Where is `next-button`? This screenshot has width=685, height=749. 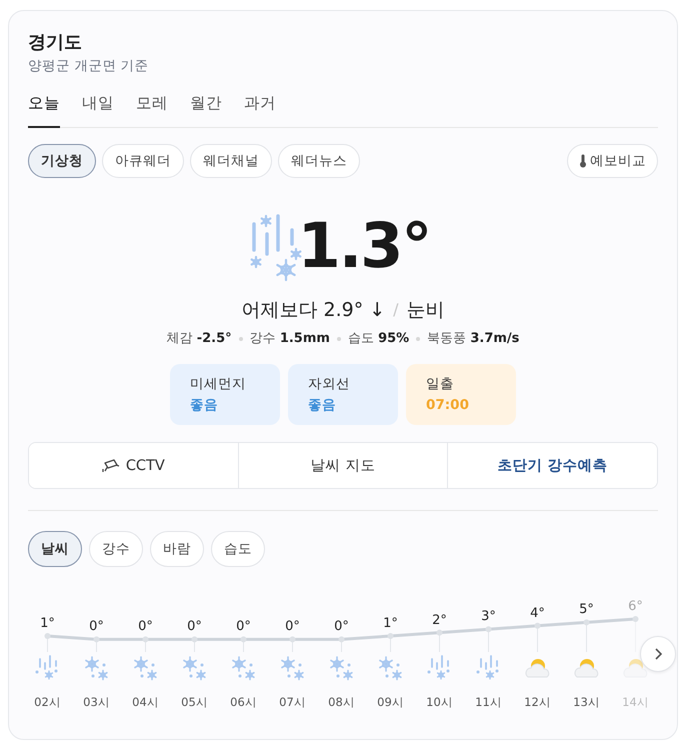 next-button is located at coordinates (658, 654).